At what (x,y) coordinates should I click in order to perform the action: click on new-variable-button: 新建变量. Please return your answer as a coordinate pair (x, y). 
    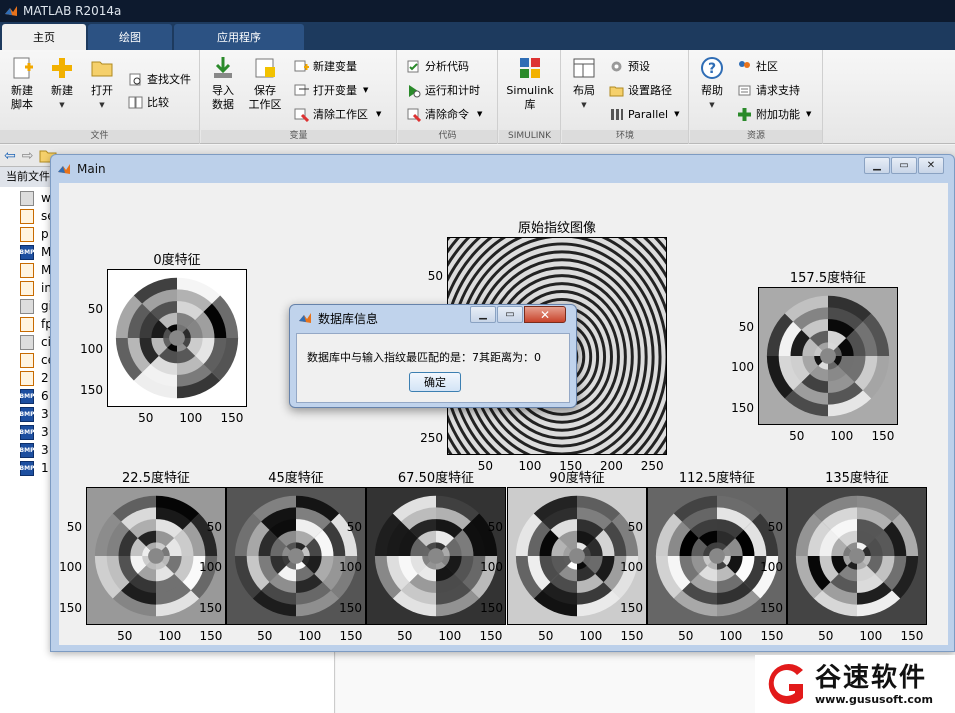
    Looking at the image, I should click on (325, 66).